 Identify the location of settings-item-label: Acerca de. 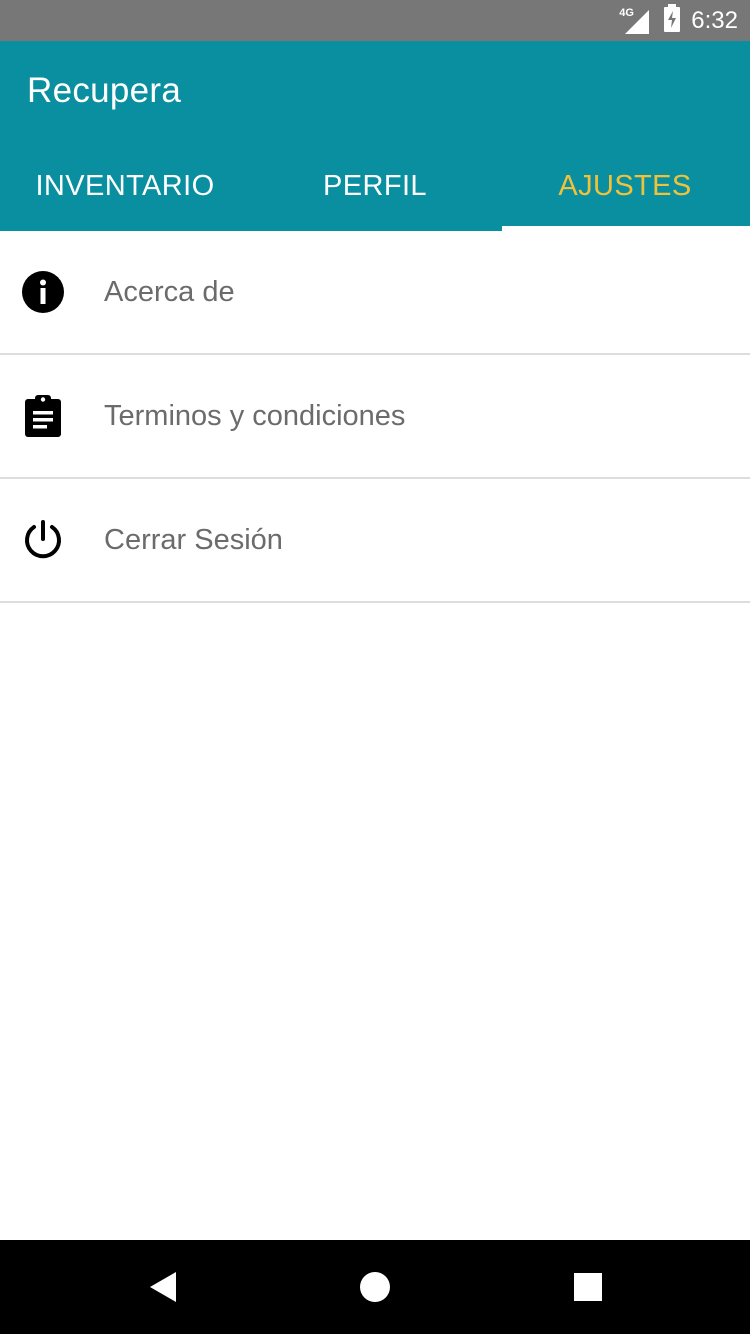
(169, 291).